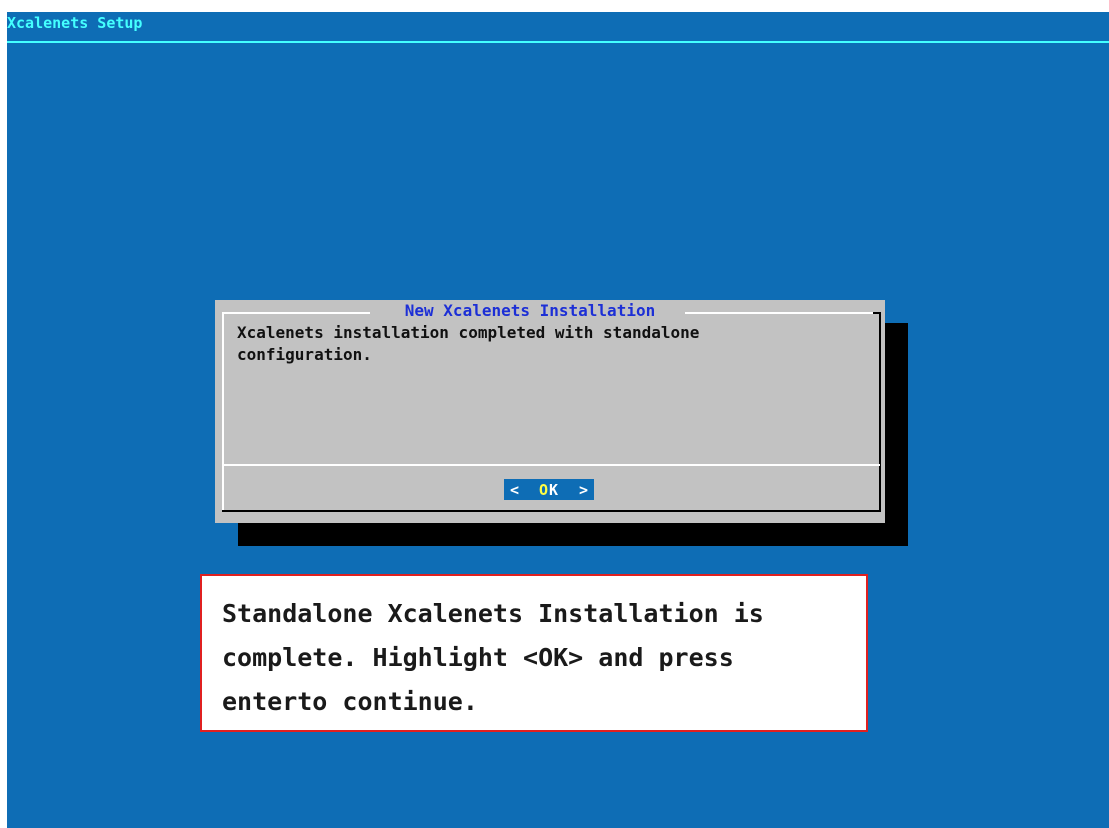  What do you see at coordinates (558, 42) in the screenshot?
I see `backtitle-divider` at bounding box center [558, 42].